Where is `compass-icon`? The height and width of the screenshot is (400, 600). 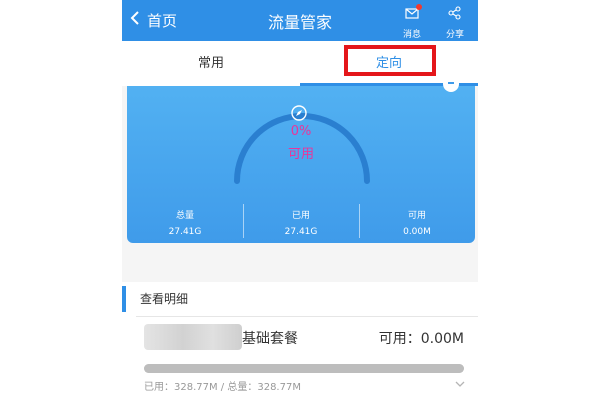 compass-icon is located at coordinates (299, 113).